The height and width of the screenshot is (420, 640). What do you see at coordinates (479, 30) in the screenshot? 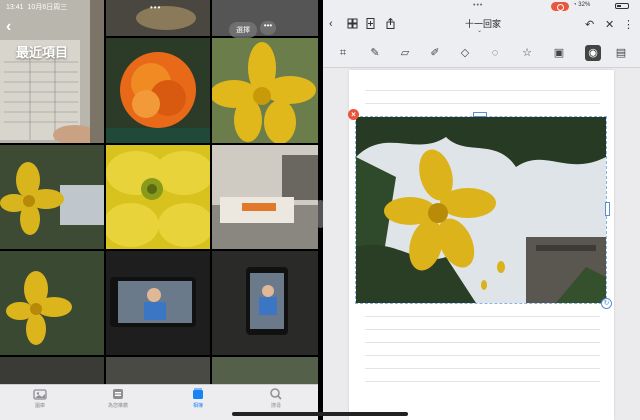
I see `chevron-down-icon: ⌄` at bounding box center [479, 30].